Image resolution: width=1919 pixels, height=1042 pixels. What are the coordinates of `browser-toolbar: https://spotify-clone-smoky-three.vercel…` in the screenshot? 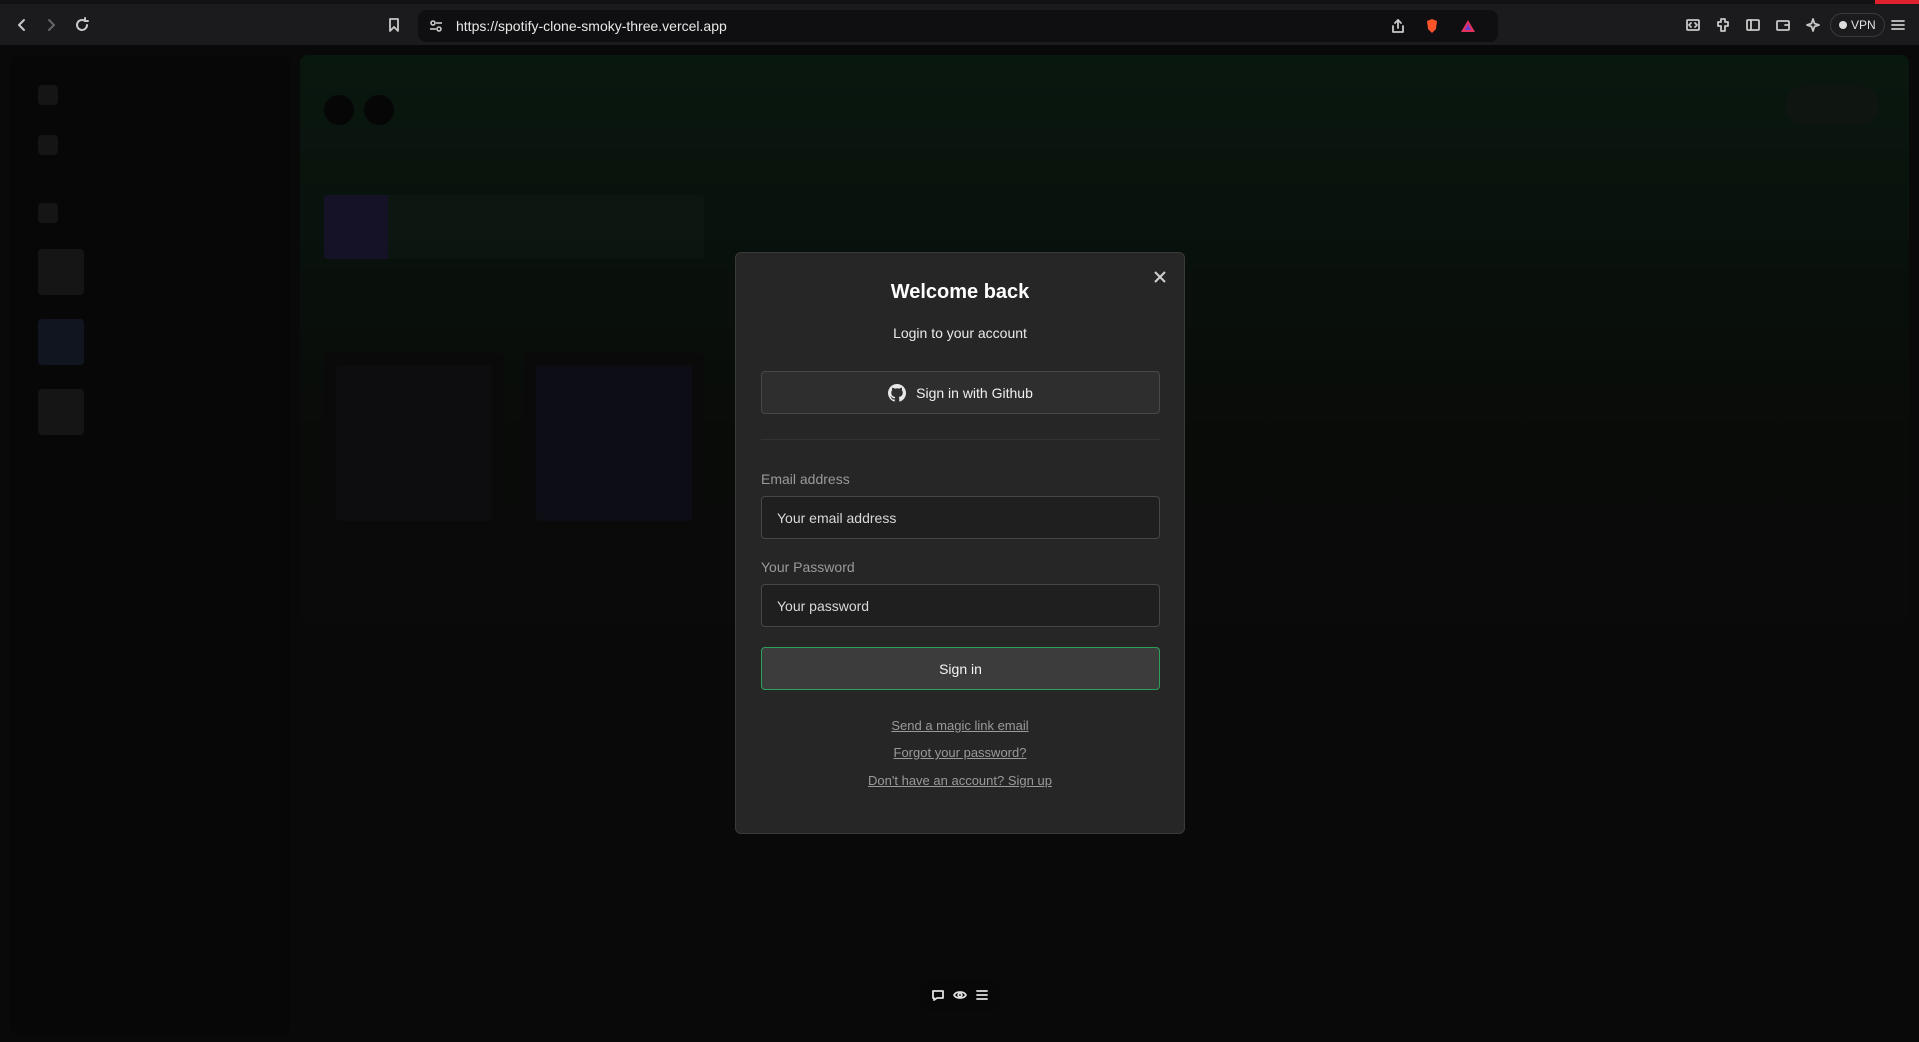 It's located at (959, 22).